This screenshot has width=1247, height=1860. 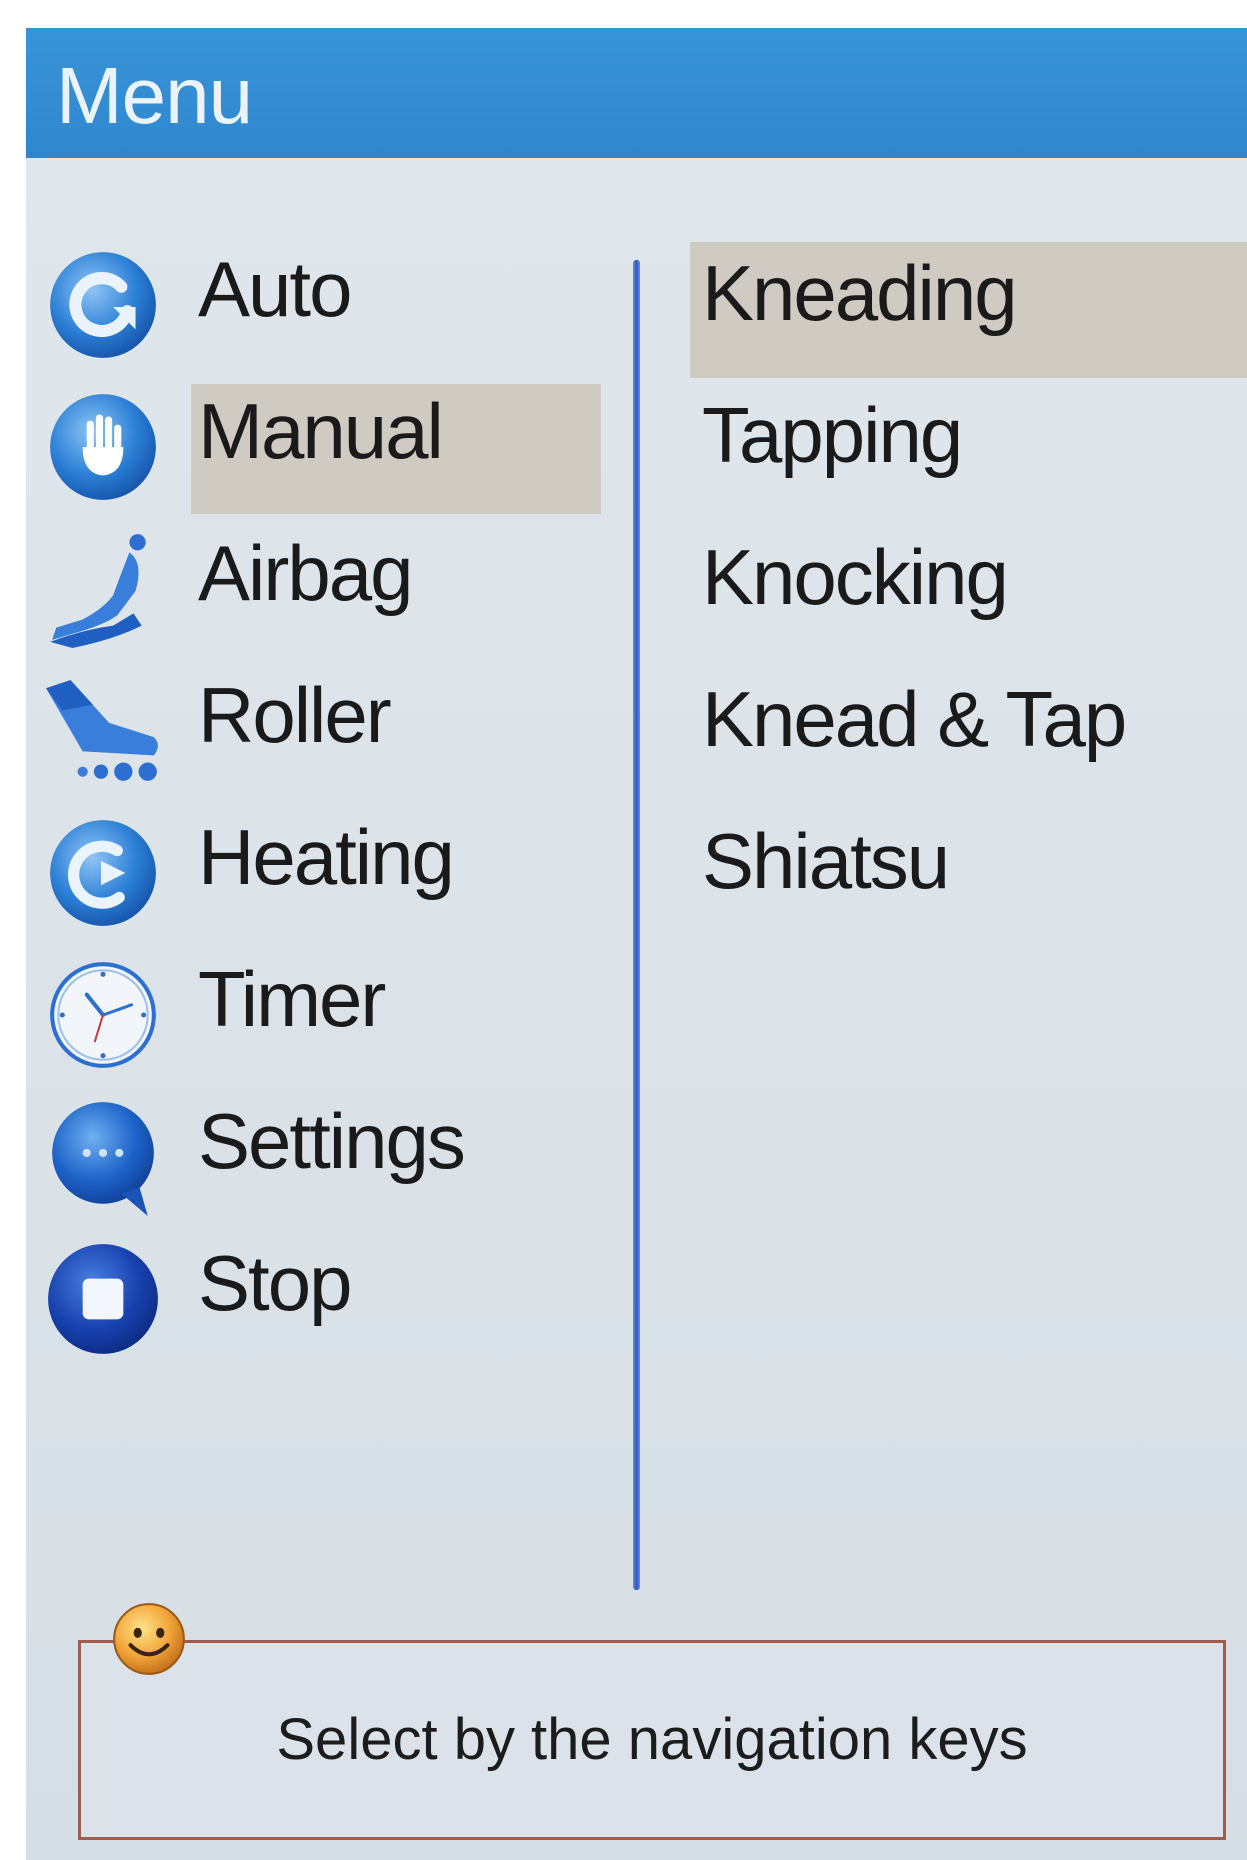 I want to click on title-bar: Menu, so click(x=636, y=93).